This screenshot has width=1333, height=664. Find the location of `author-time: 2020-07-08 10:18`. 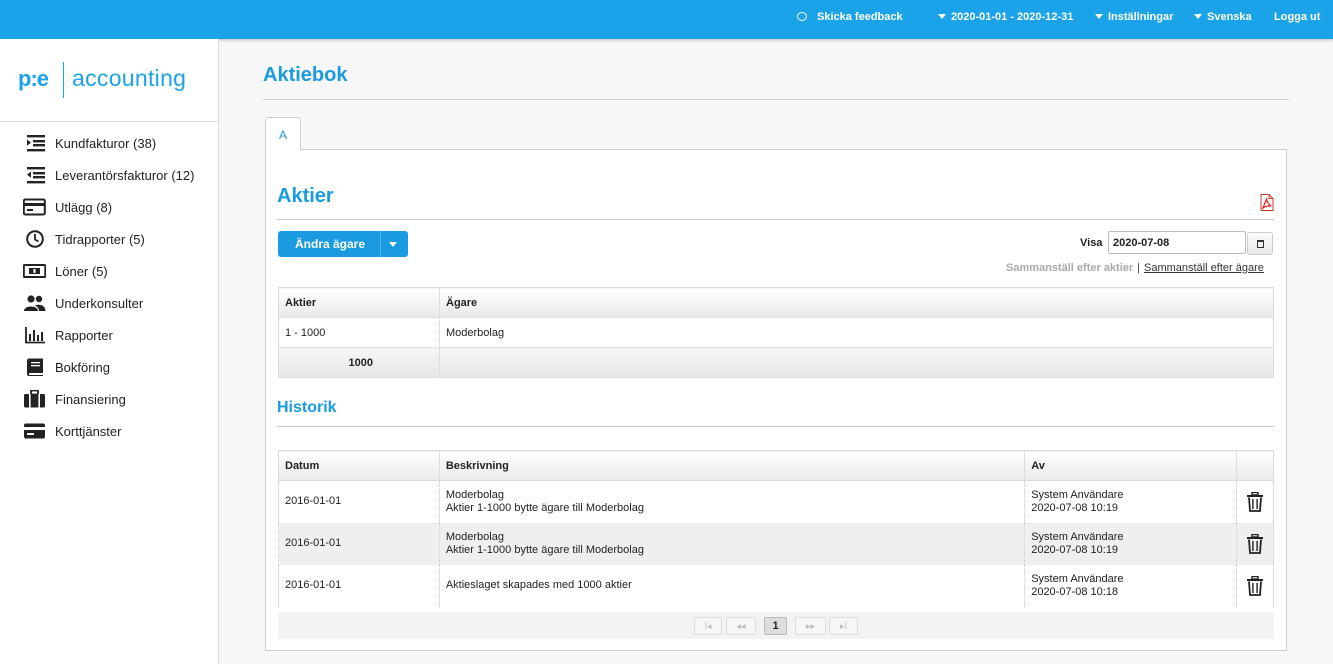

author-time: 2020-07-08 10:18 is located at coordinates (1075, 591).